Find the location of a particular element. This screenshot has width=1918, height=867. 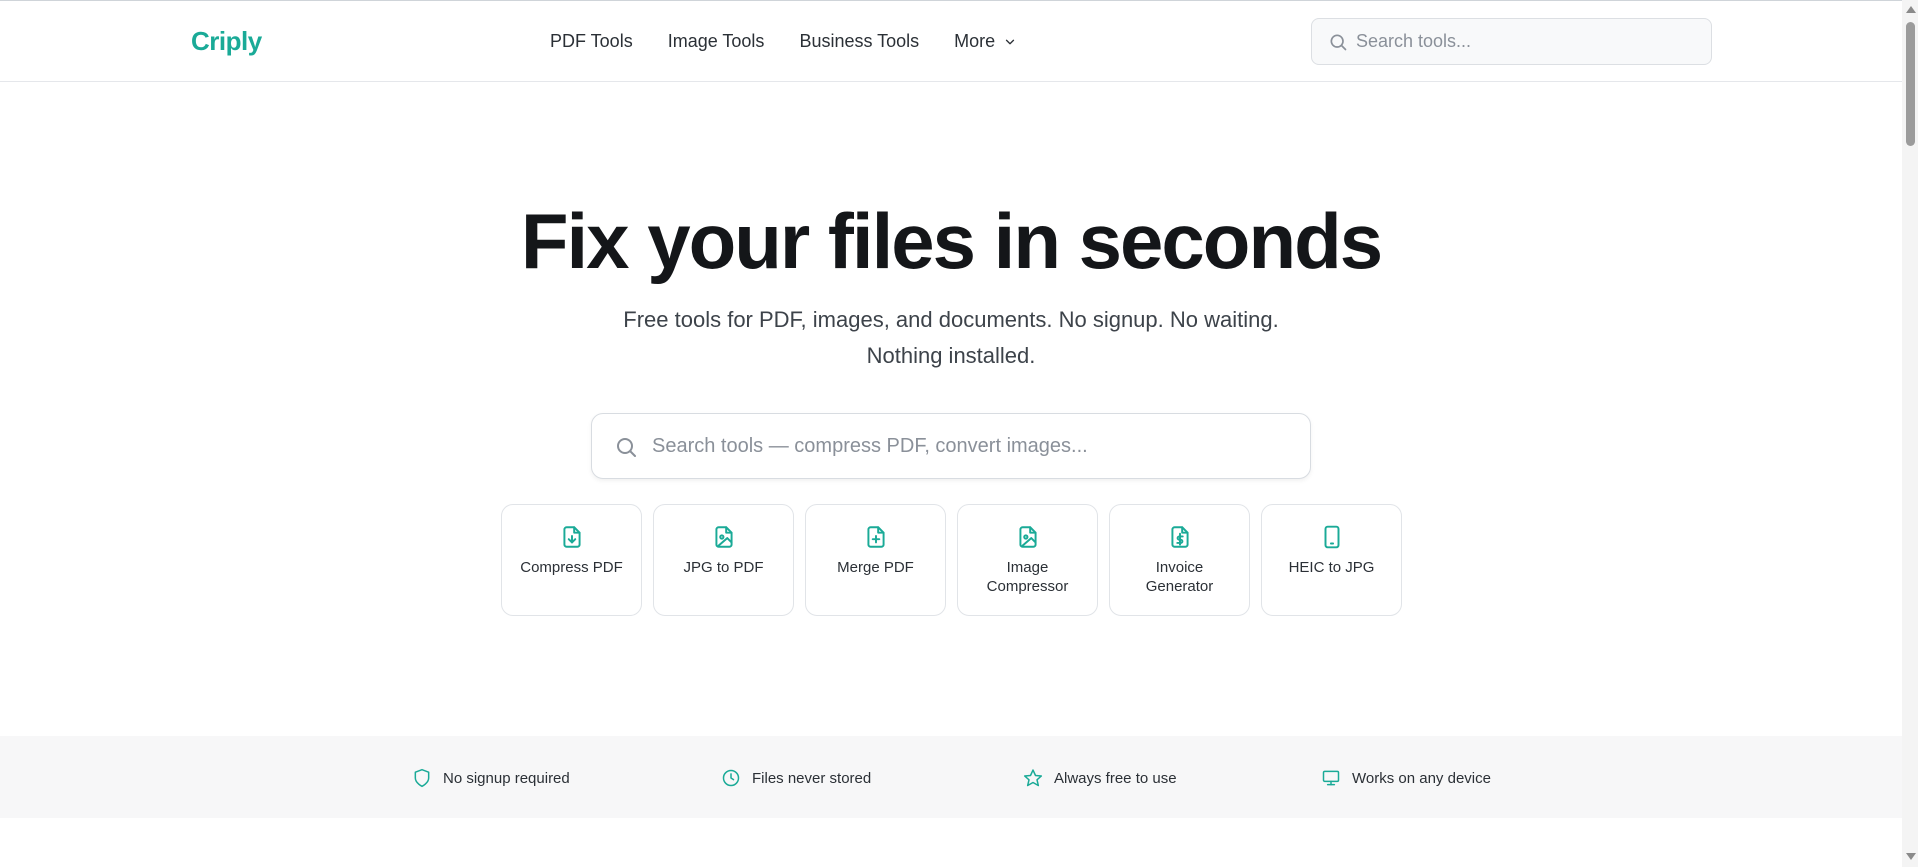

star-icon is located at coordinates (1033, 778).